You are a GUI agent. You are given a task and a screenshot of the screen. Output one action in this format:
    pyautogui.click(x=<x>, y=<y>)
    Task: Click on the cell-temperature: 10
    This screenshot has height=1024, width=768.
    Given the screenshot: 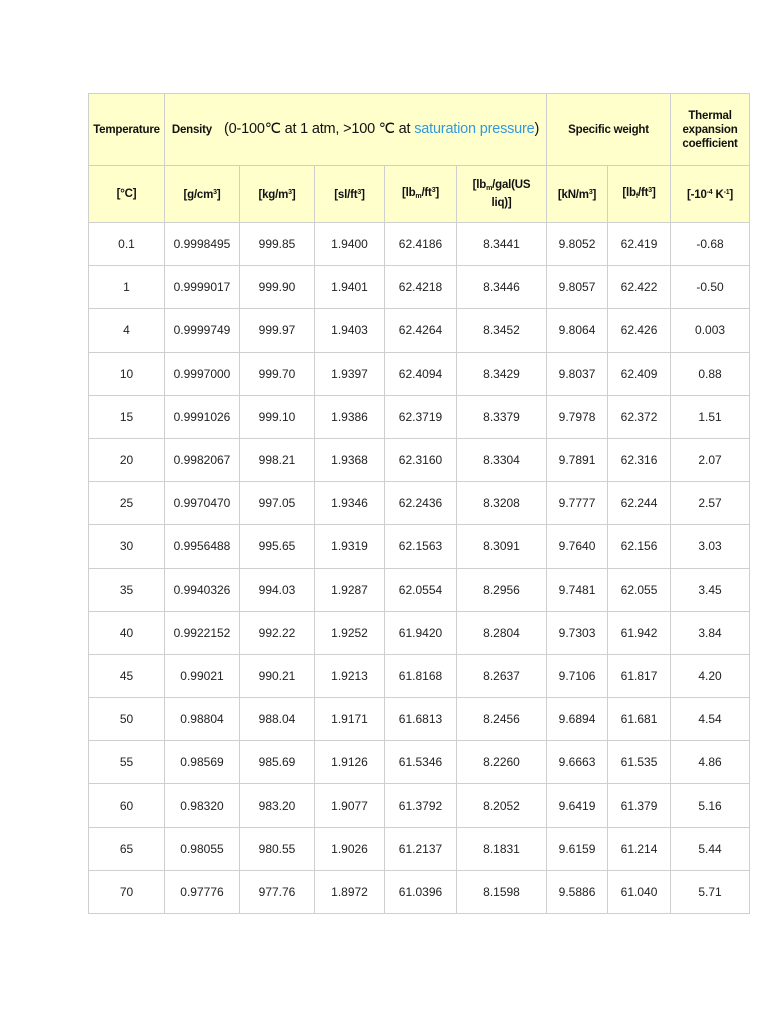 What is the action you would take?
    pyautogui.click(x=126, y=373)
    